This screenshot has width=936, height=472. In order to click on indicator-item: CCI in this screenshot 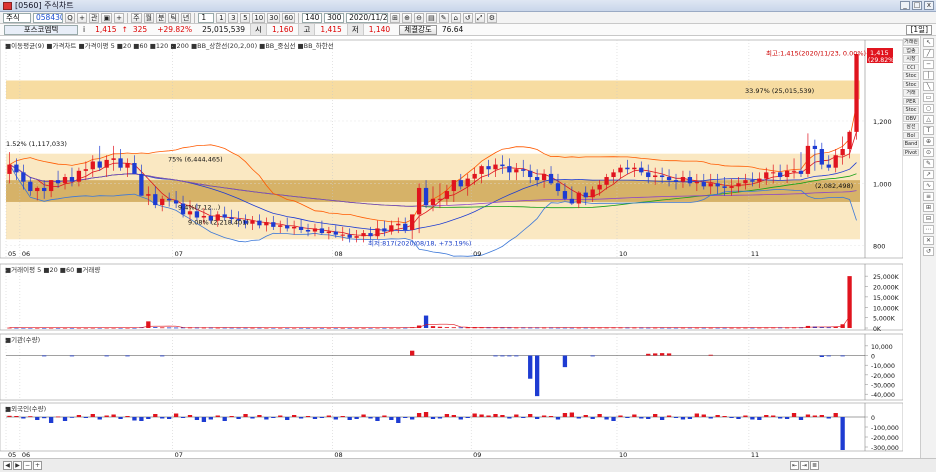, I will do `click(911, 67)`.